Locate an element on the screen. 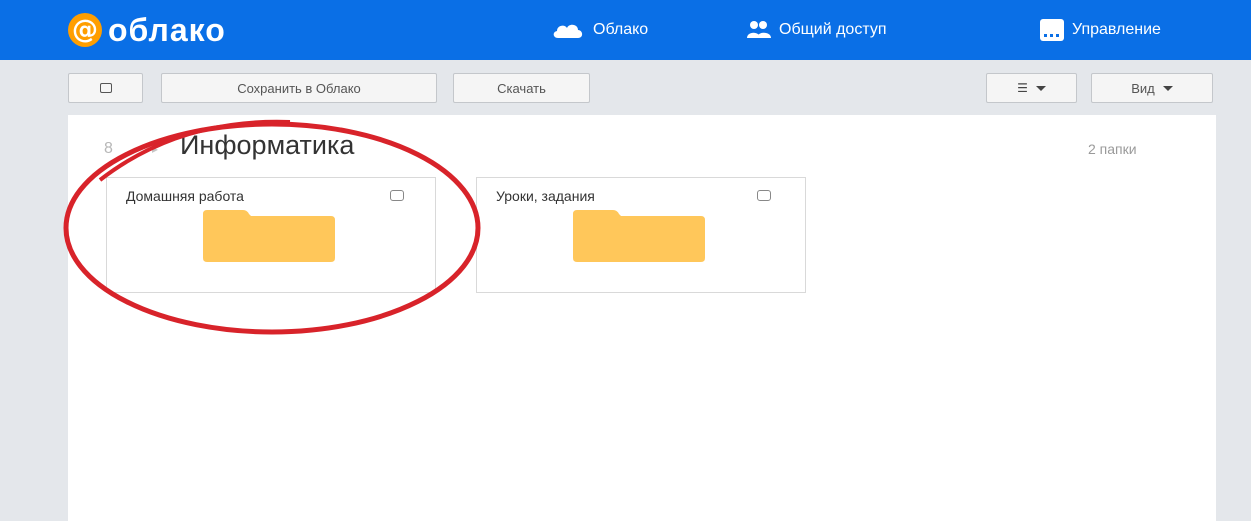 This screenshot has height=521, width=1251. save-to-cloud-button: Сохранить в Облако is located at coordinates (299, 88).